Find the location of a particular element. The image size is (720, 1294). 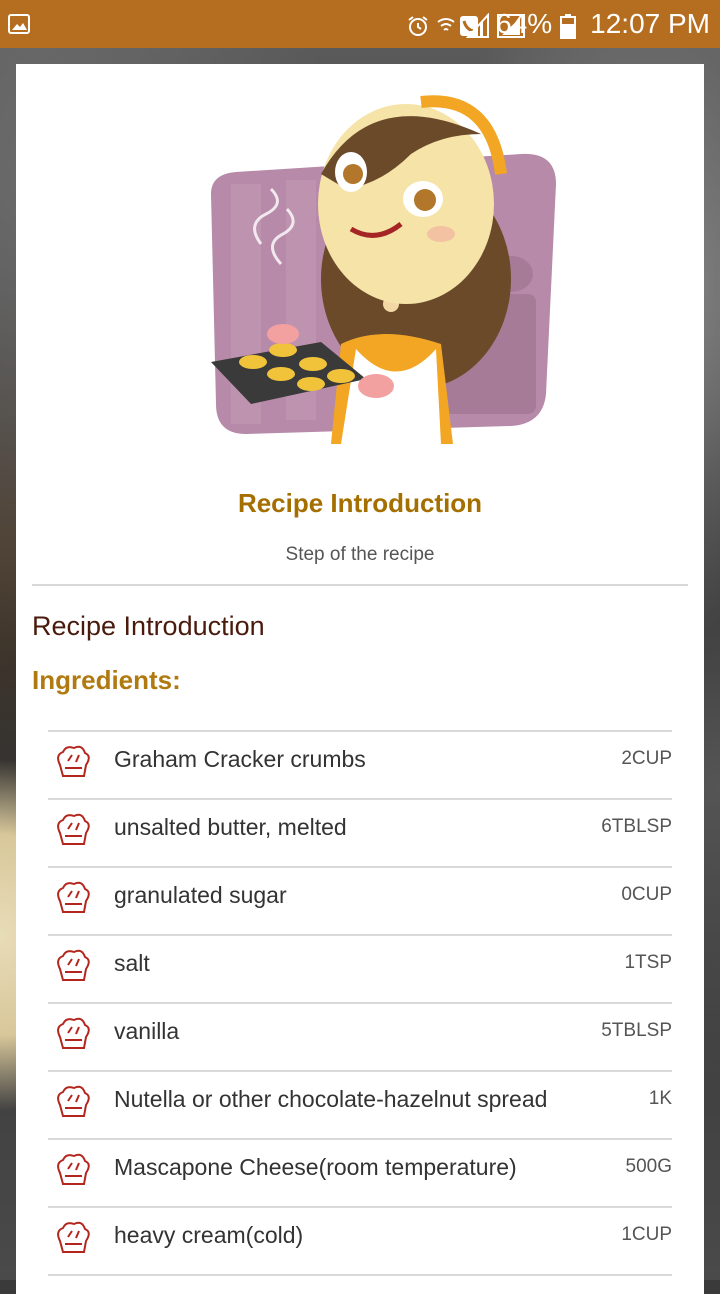

signal-icon is located at coordinates (495, 25).